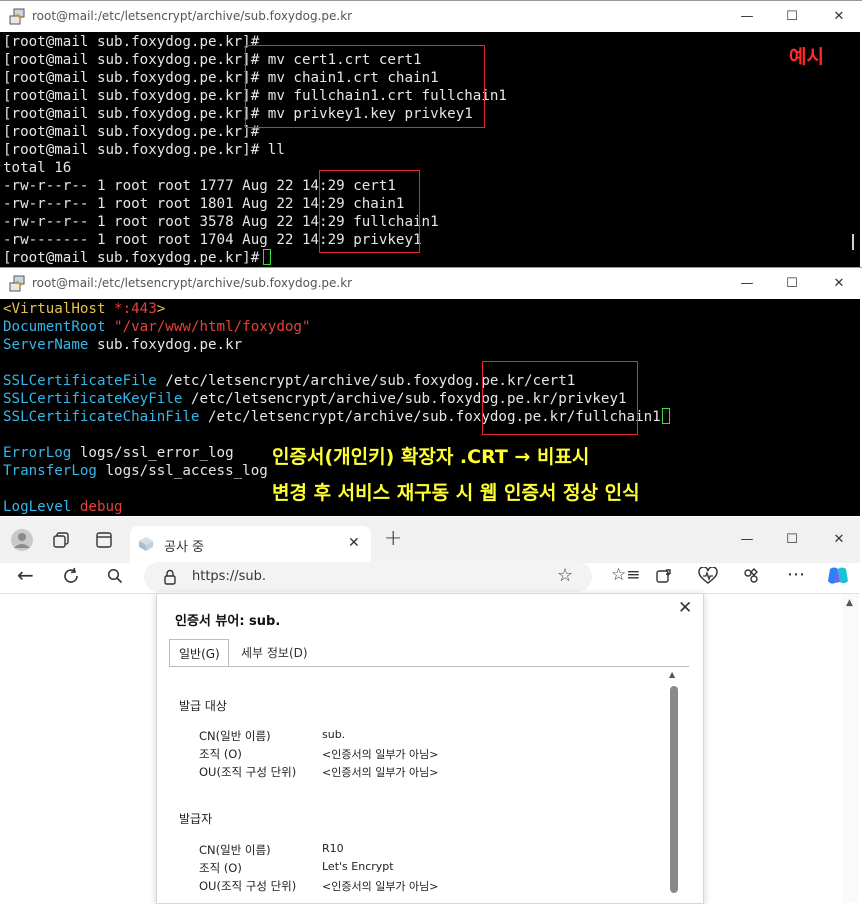  I want to click on tab-general: 일반(G), so click(199, 652).